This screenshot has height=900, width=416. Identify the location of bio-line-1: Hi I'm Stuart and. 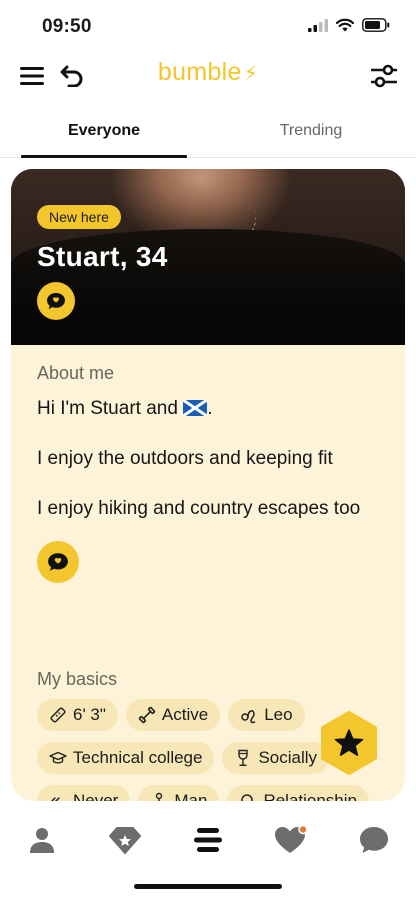
(107, 408).